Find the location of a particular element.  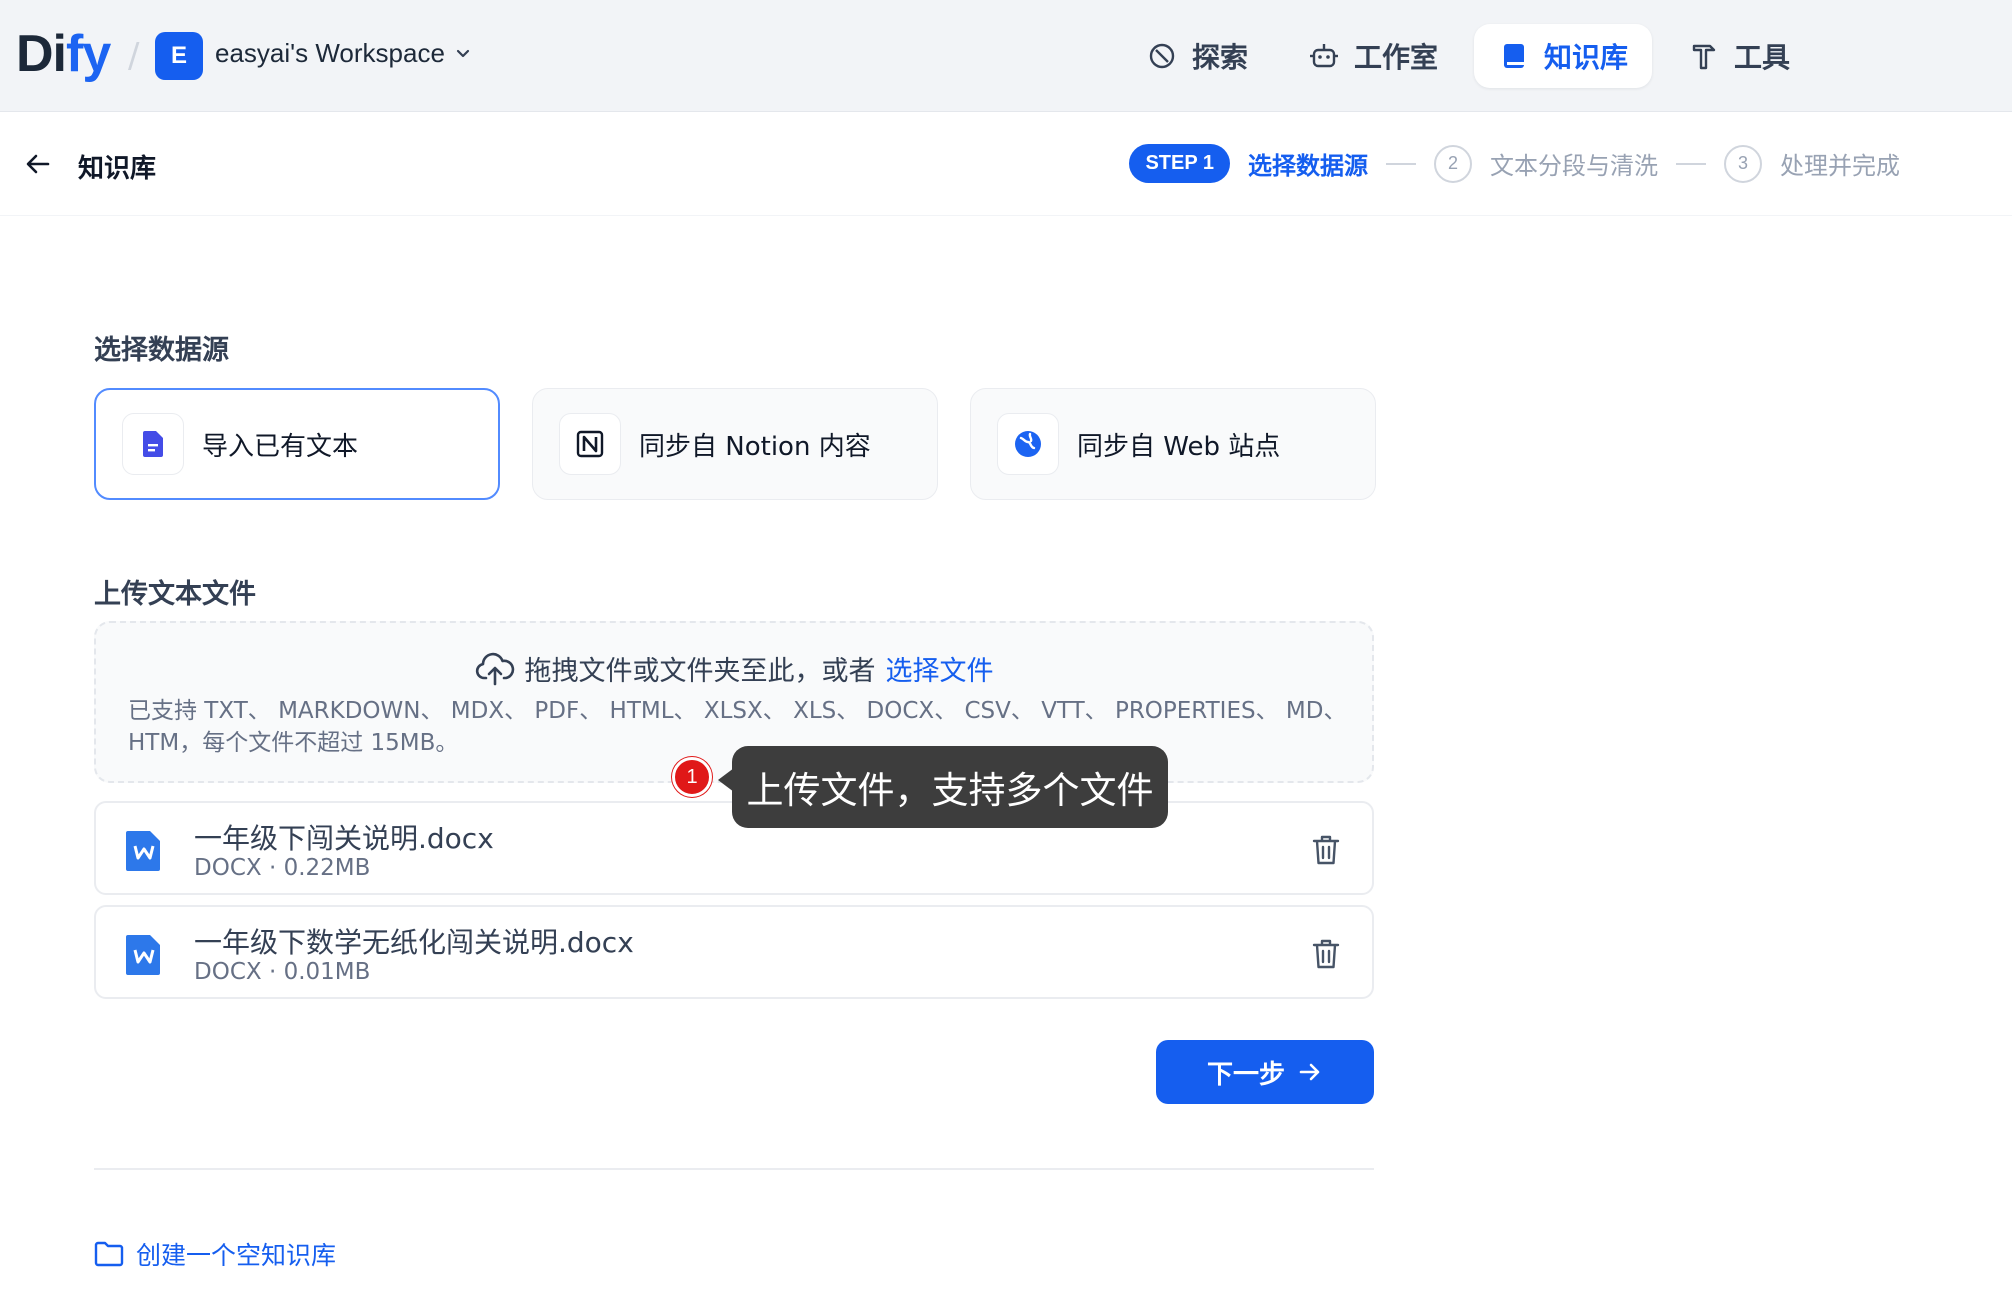

hammer-icon is located at coordinates (1704, 57).